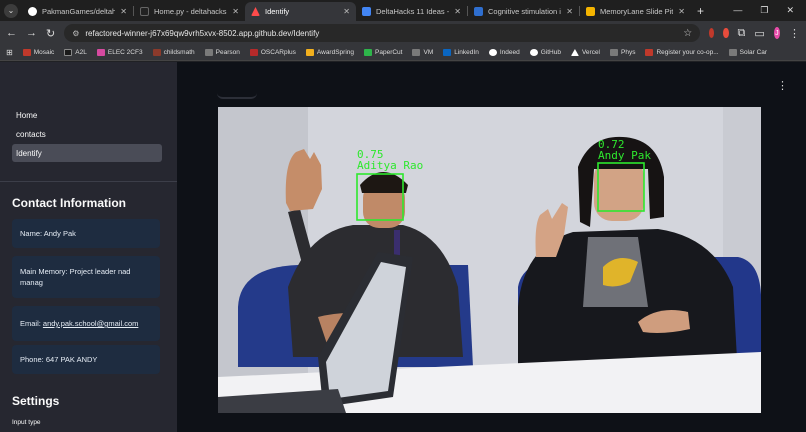  I want to click on minimize-icon: —, so click(737, 10).